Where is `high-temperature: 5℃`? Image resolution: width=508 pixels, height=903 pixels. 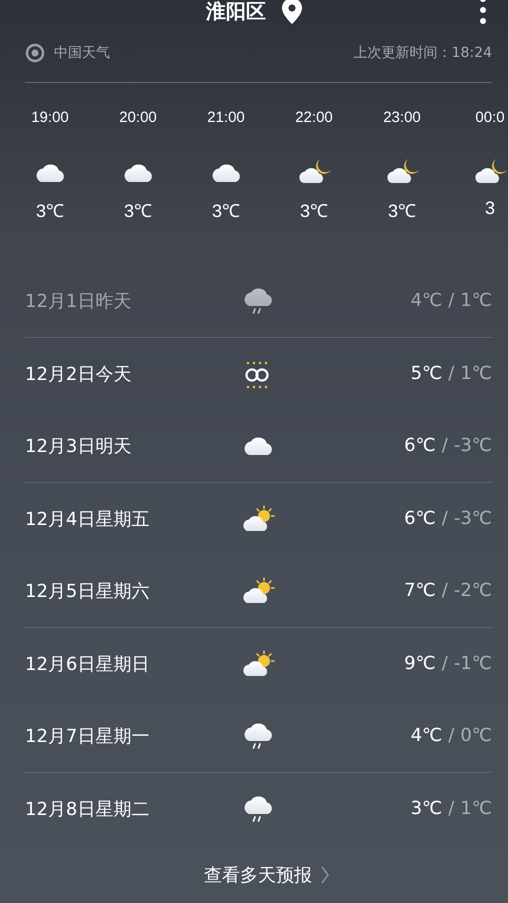 high-temperature: 5℃ is located at coordinates (426, 373).